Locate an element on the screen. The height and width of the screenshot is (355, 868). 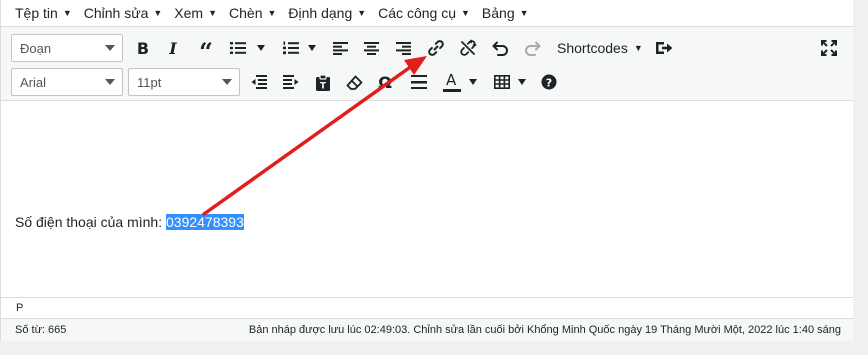
fullscreen-button is located at coordinates (829, 48).